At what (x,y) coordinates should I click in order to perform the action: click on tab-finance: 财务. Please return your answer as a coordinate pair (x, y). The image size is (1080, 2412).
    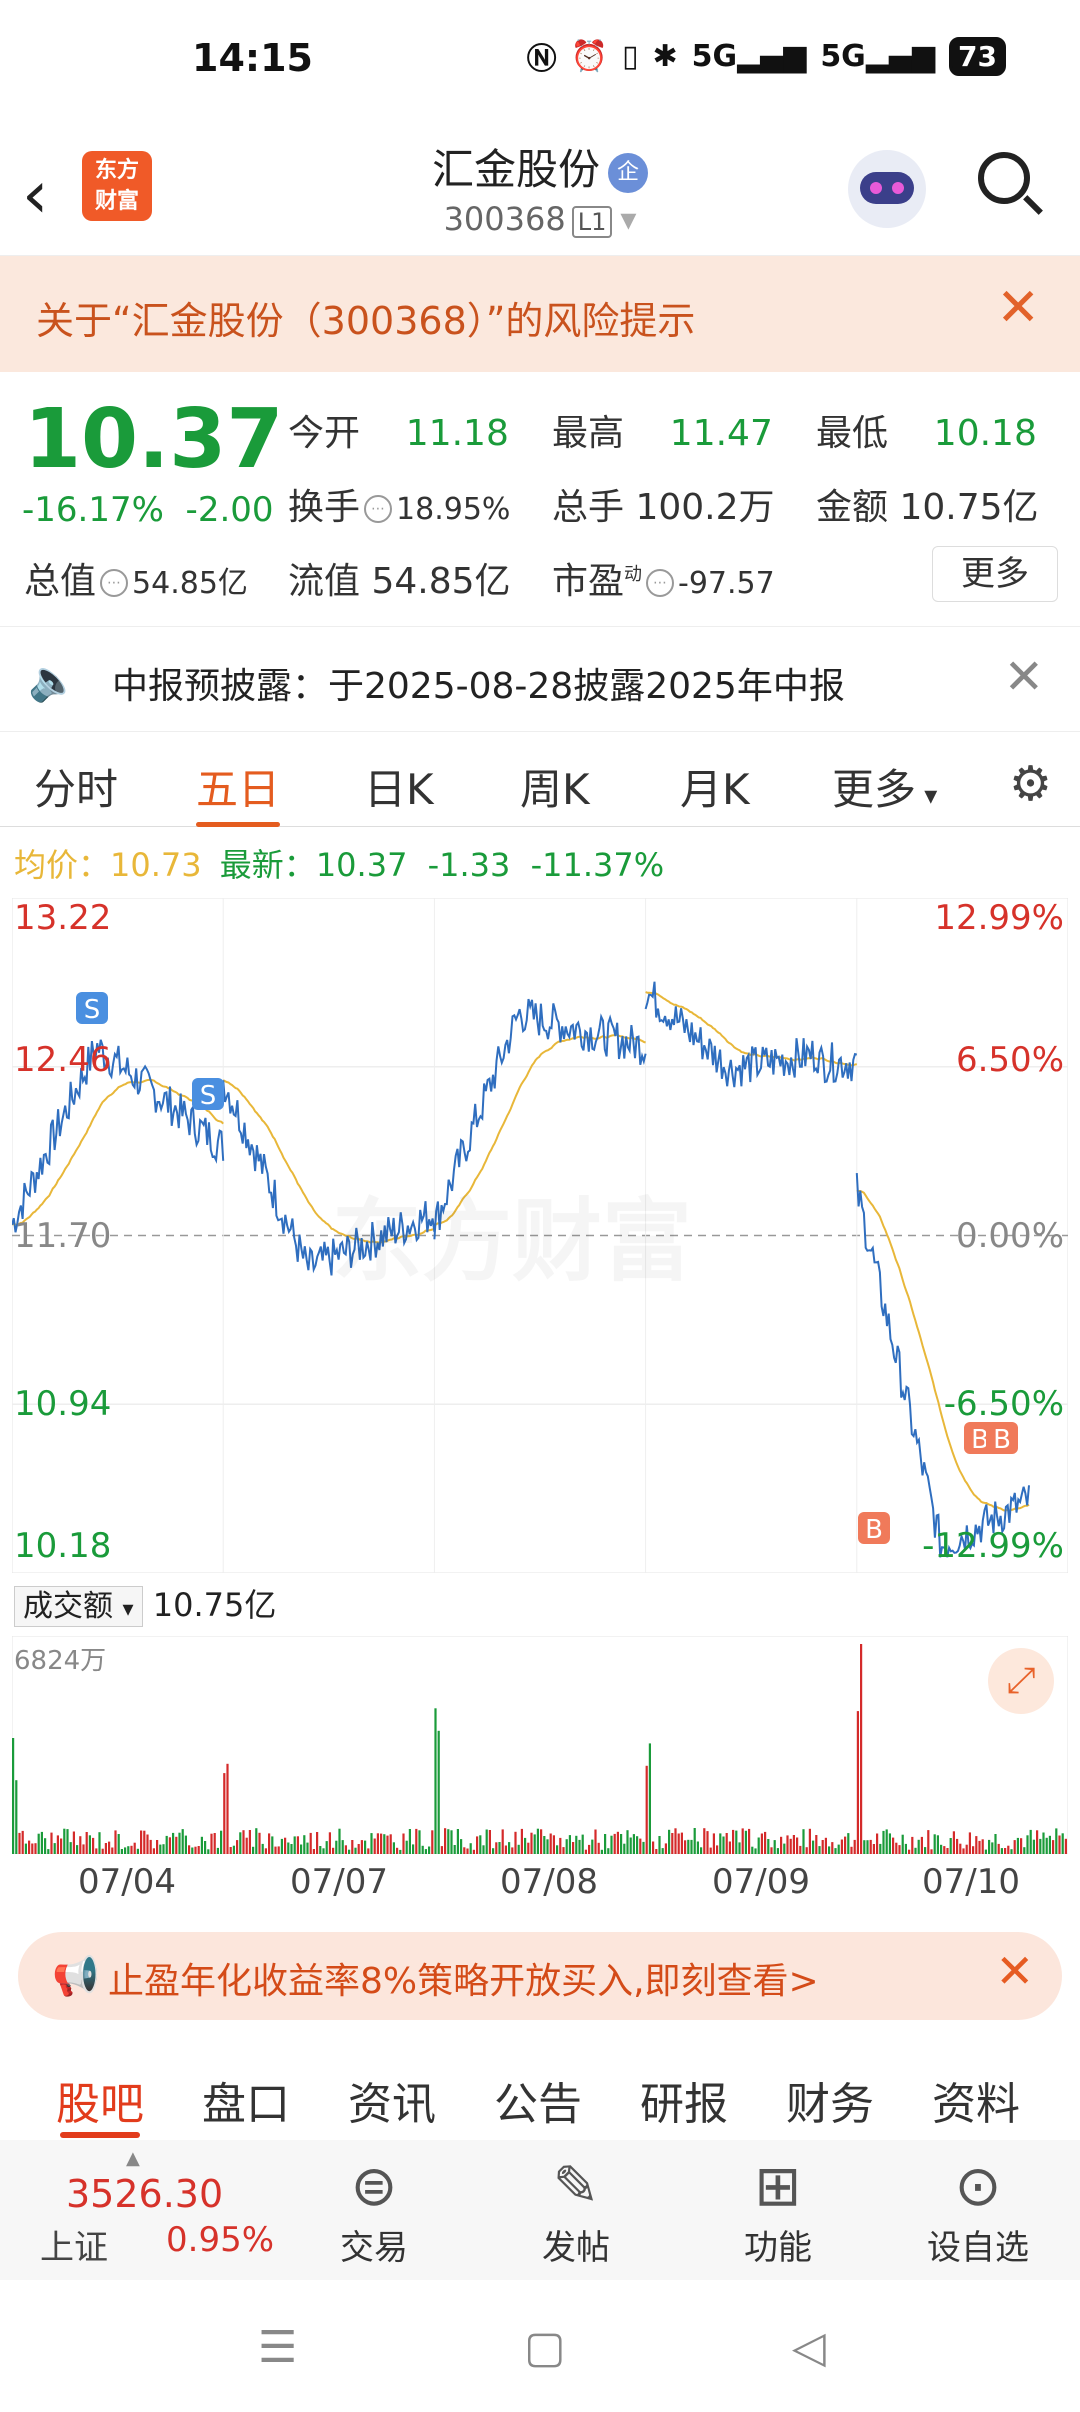
    Looking at the image, I should click on (830, 2100).